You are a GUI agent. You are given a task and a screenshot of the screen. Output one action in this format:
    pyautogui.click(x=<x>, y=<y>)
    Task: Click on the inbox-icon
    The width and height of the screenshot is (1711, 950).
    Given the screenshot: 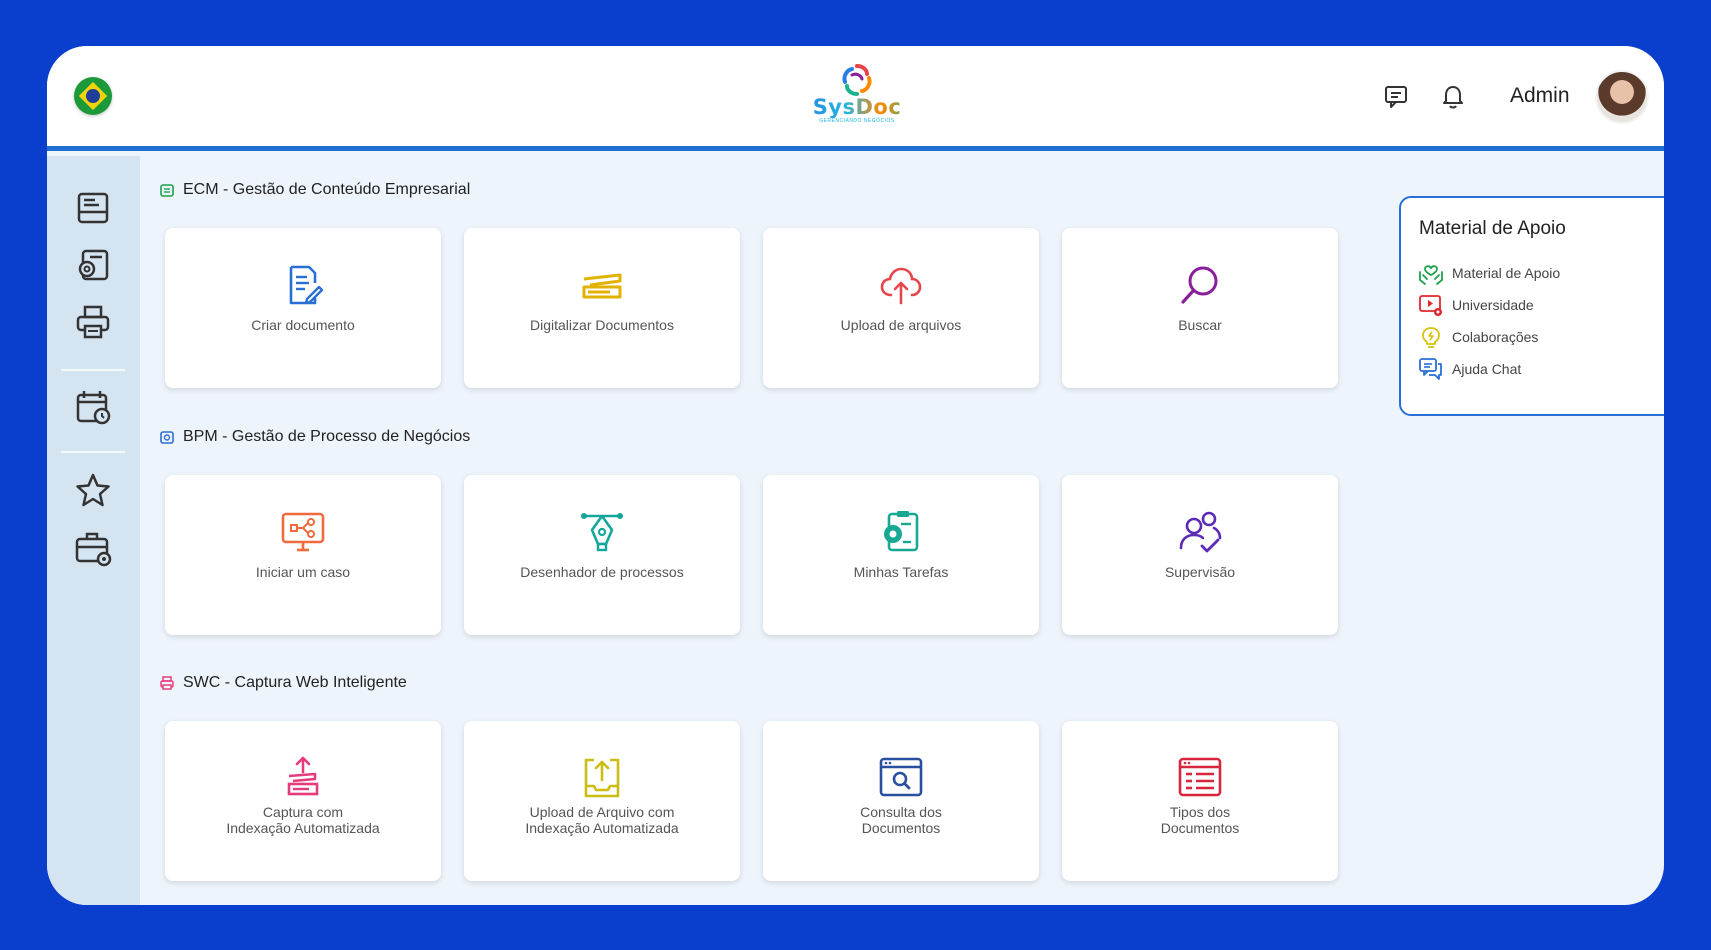 What is the action you would take?
    pyautogui.click(x=93, y=208)
    